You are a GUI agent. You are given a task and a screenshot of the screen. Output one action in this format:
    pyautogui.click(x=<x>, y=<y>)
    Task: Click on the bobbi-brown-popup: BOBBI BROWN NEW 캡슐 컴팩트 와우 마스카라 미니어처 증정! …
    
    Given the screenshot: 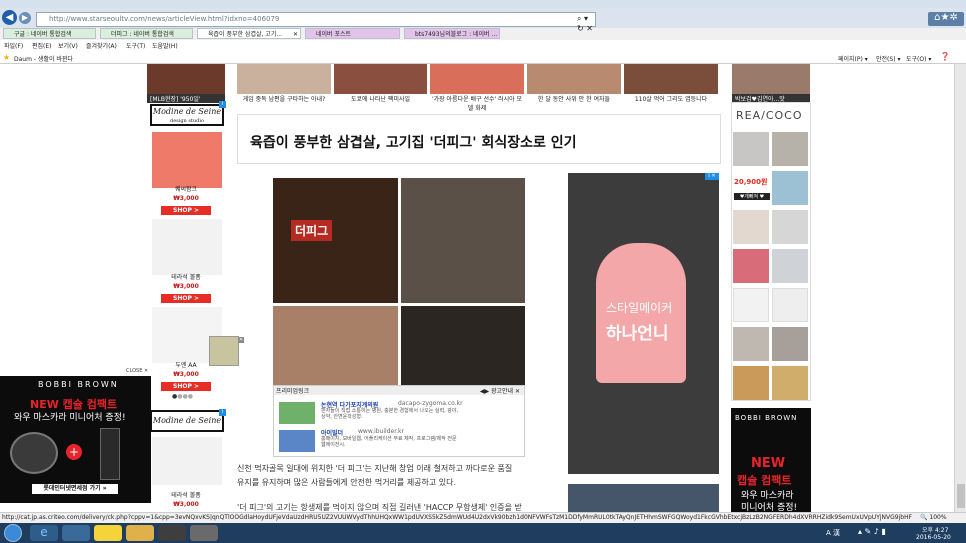 What is the action you would take?
    pyautogui.click(x=75, y=439)
    